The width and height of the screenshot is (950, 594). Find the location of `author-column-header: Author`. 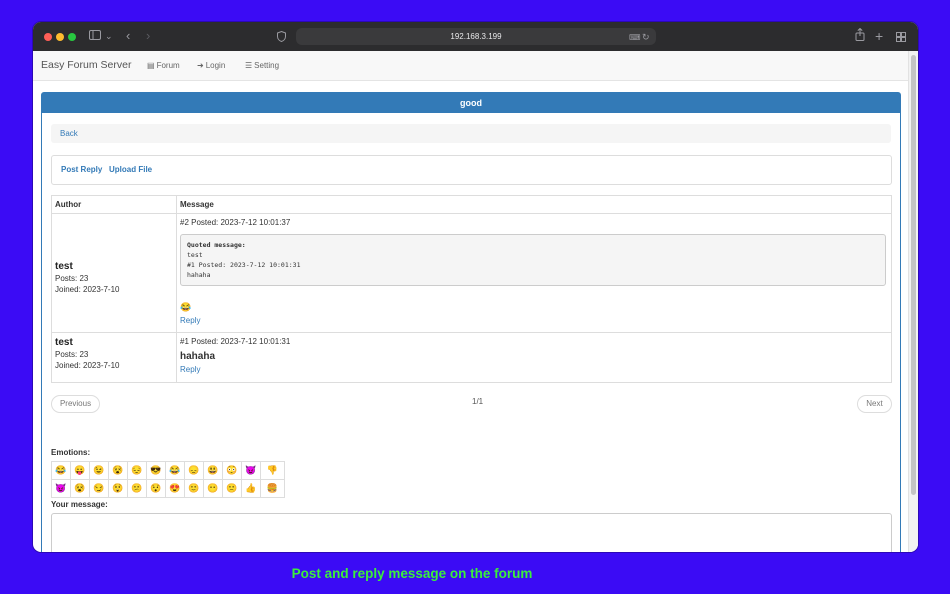

author-column-header: Author is located at coordinates (114, 204).